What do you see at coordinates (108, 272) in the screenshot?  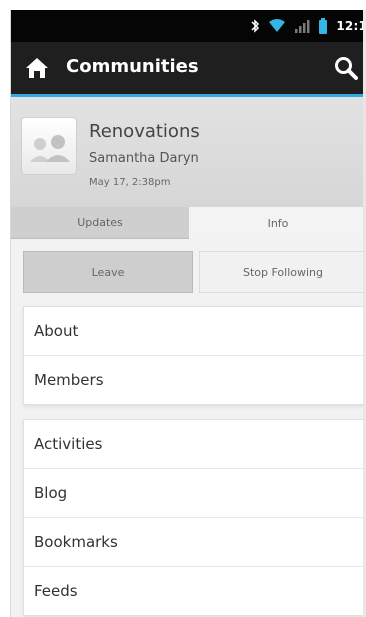 I see `leave-button: Leave` at bounding box center [108, 272].